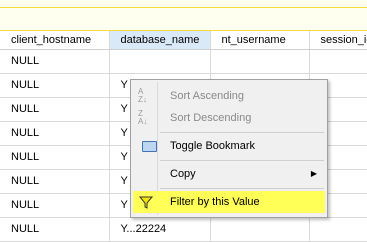 The image size is (367, 242). Describe the element at coordinates (183, 7) in the screenshot. I see `toolbar-divider` at that location.